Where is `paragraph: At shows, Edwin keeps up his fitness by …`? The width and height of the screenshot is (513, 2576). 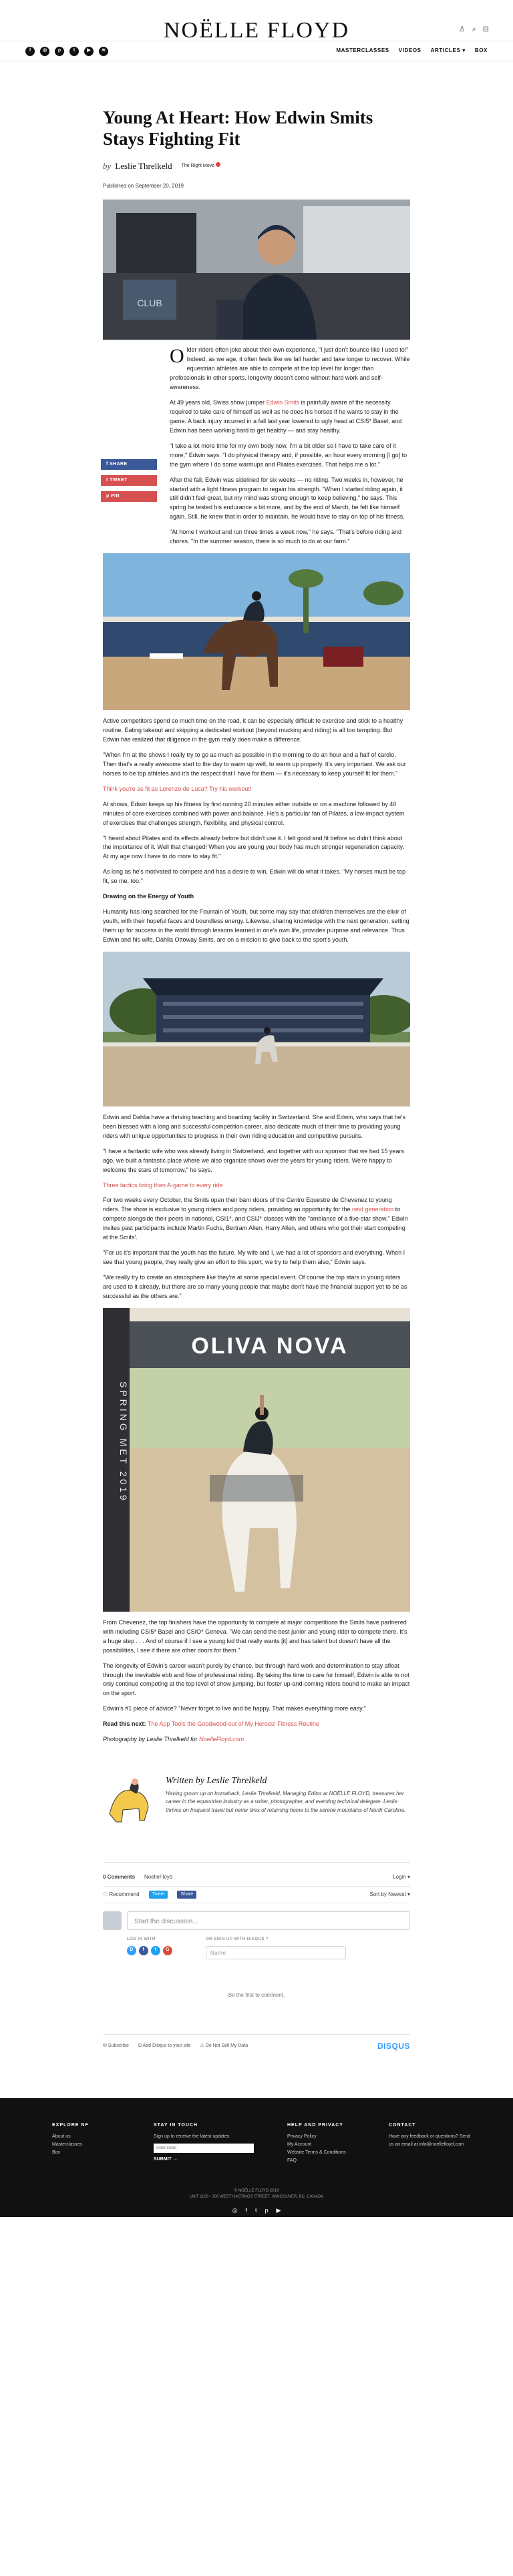
paragraph: At shows, Edwin keeps up his fitness by … is located at coordinates (254, 813).